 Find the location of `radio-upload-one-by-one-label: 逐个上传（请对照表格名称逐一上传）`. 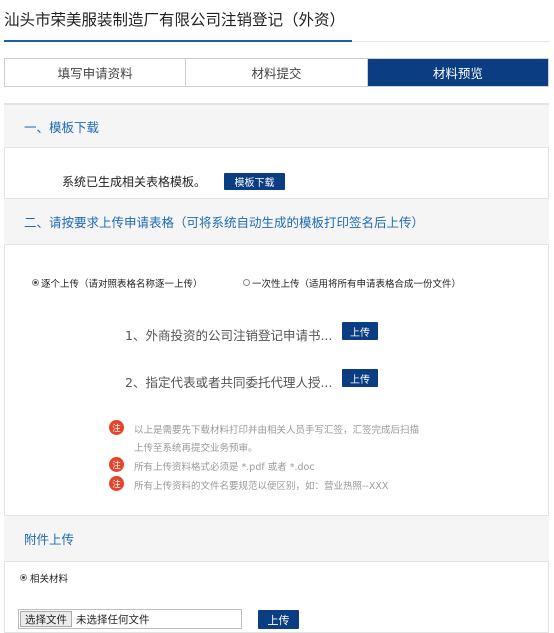

radio-upload-one-by-one-label: 逐个上传（请对照表格名称逐一上传） is located at coordinates (122, 284).